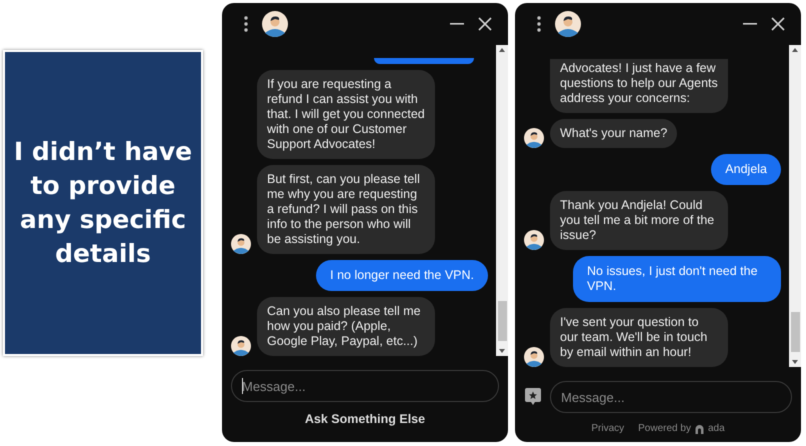 Image resolution: width=806 pixels, height=446 pixels. What do you see at coordinates (103, 203) in the screenshot?
I see `caption-text: I didn’t have to provide any specific details` at bounding box center [103, 203].